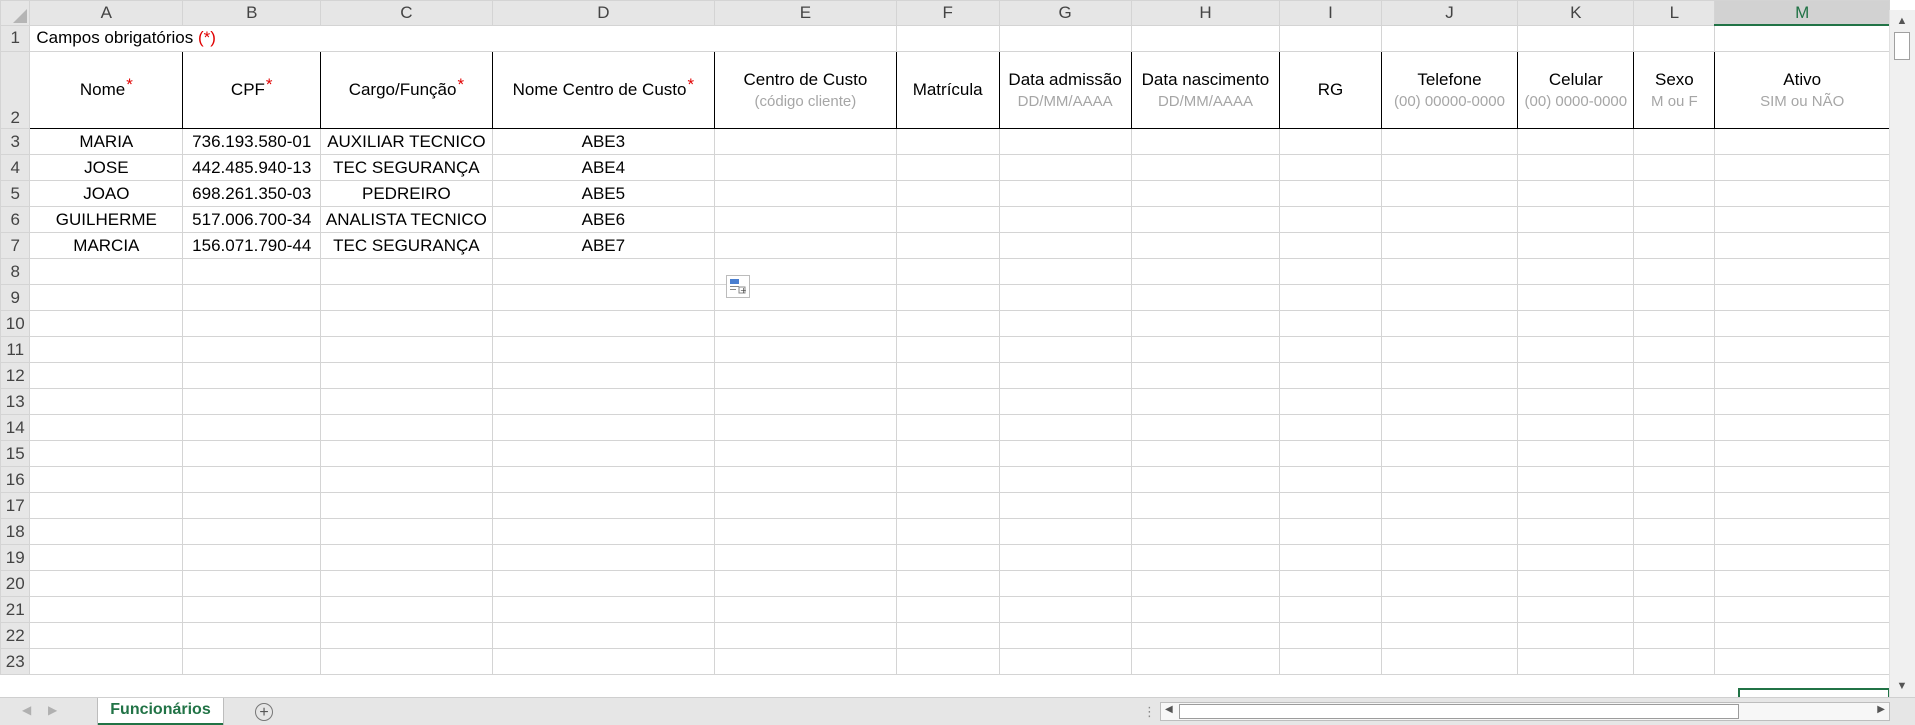  Describe the element at coordinates (406, 13) in the screenshot. I see `column-header-c: C` at that location.